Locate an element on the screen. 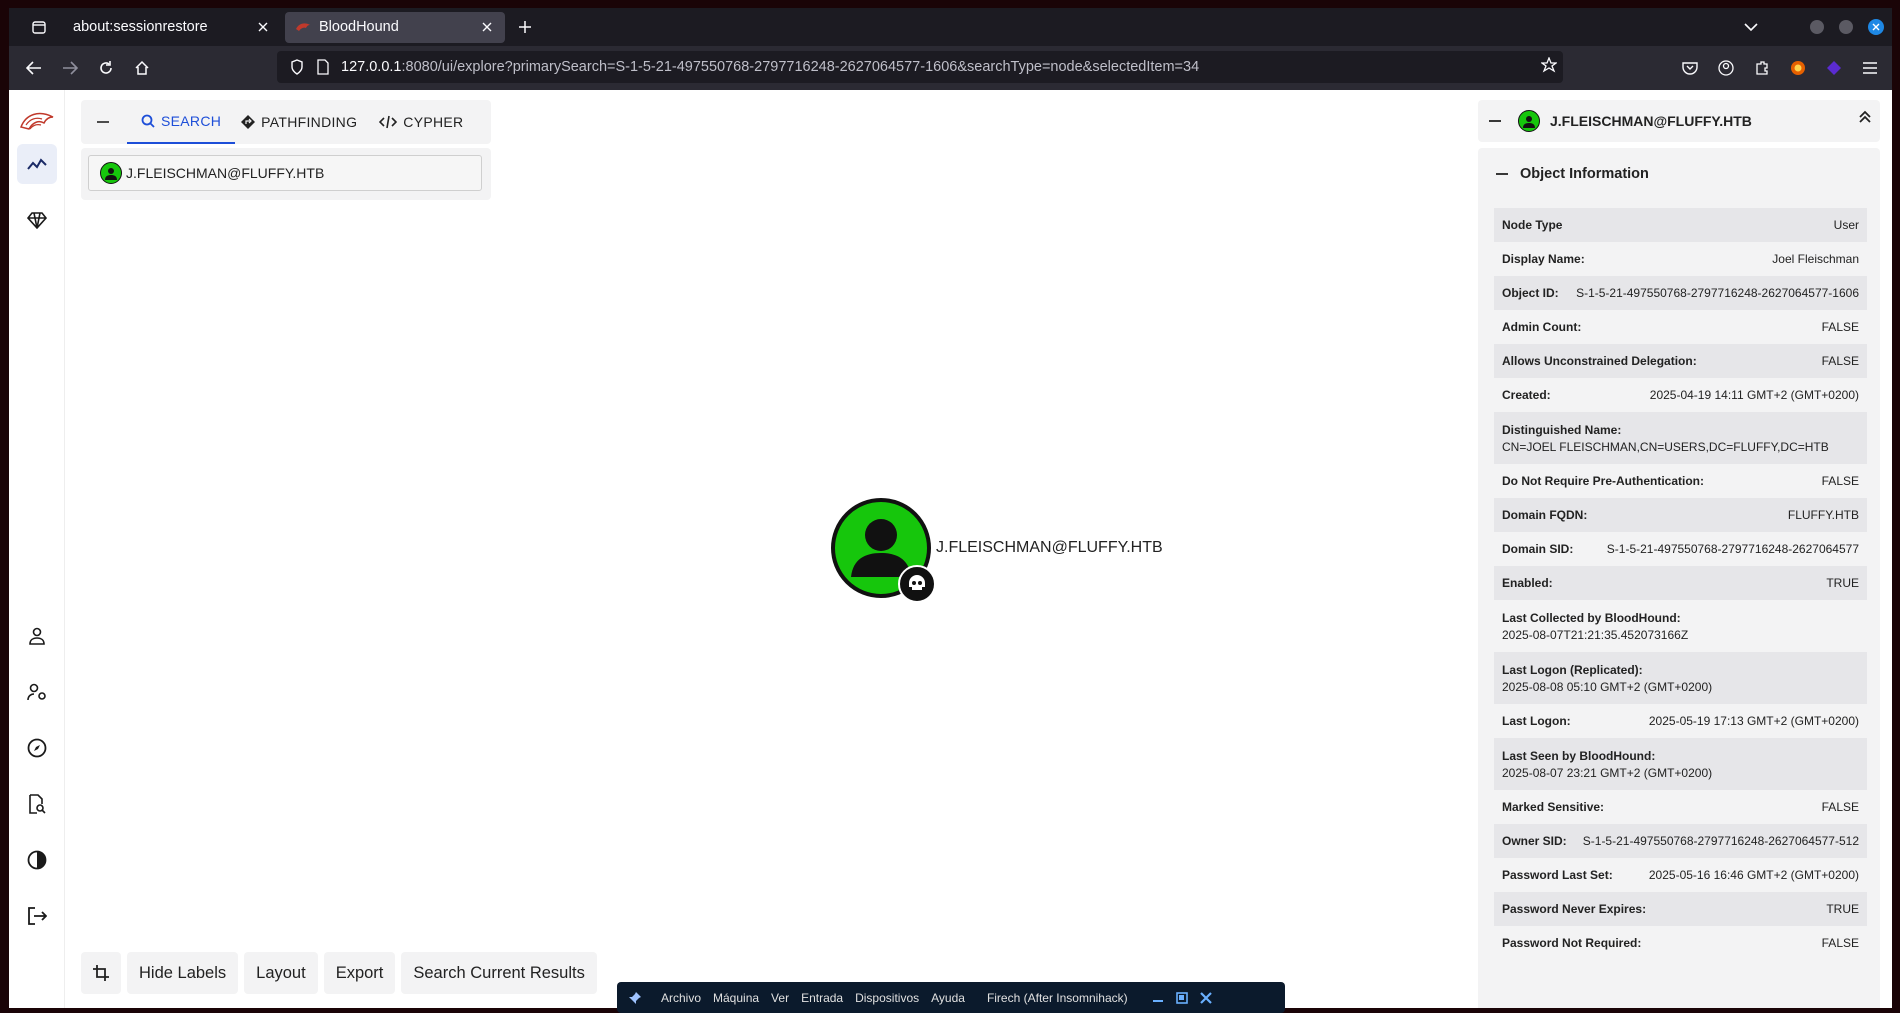 The image size is (1900, 1013). tab-cypher: CYPHER is located at coordinates (424, 122).